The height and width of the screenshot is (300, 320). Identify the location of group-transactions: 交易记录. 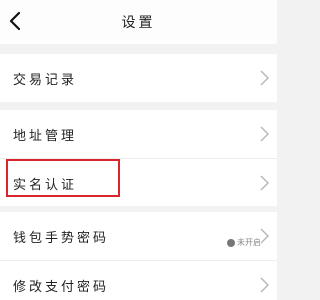
(138, 78).